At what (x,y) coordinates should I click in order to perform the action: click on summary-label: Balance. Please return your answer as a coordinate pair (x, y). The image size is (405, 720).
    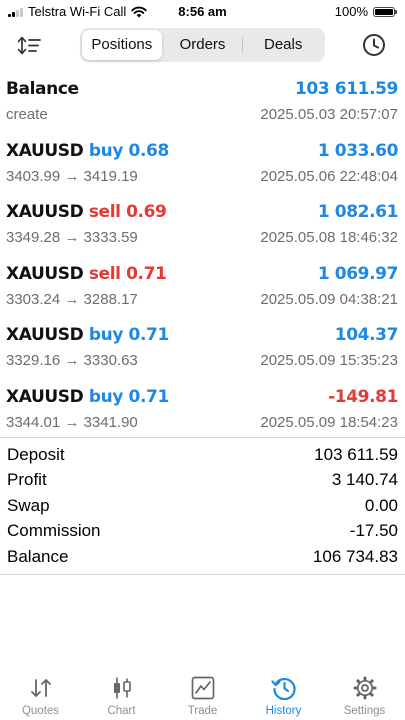
    Looking at the image, I should click on (38, 556).